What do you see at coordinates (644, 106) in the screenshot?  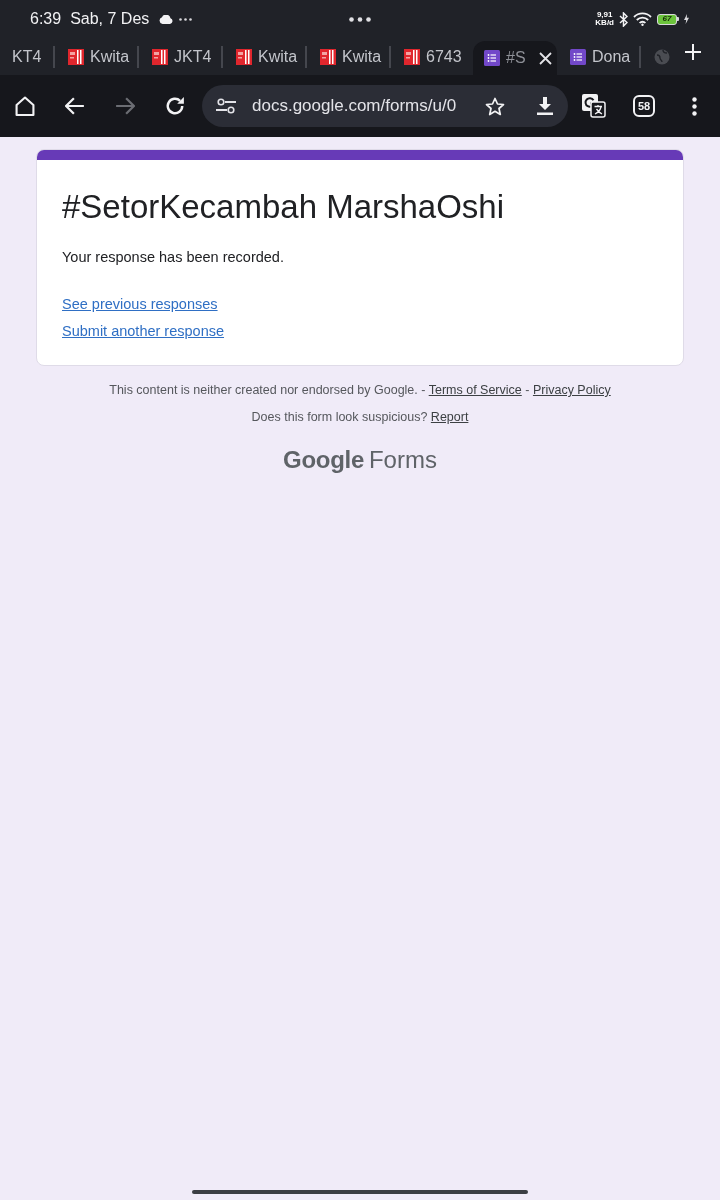 I see `tab-count-button: 58` at bounding box center [644, 106].